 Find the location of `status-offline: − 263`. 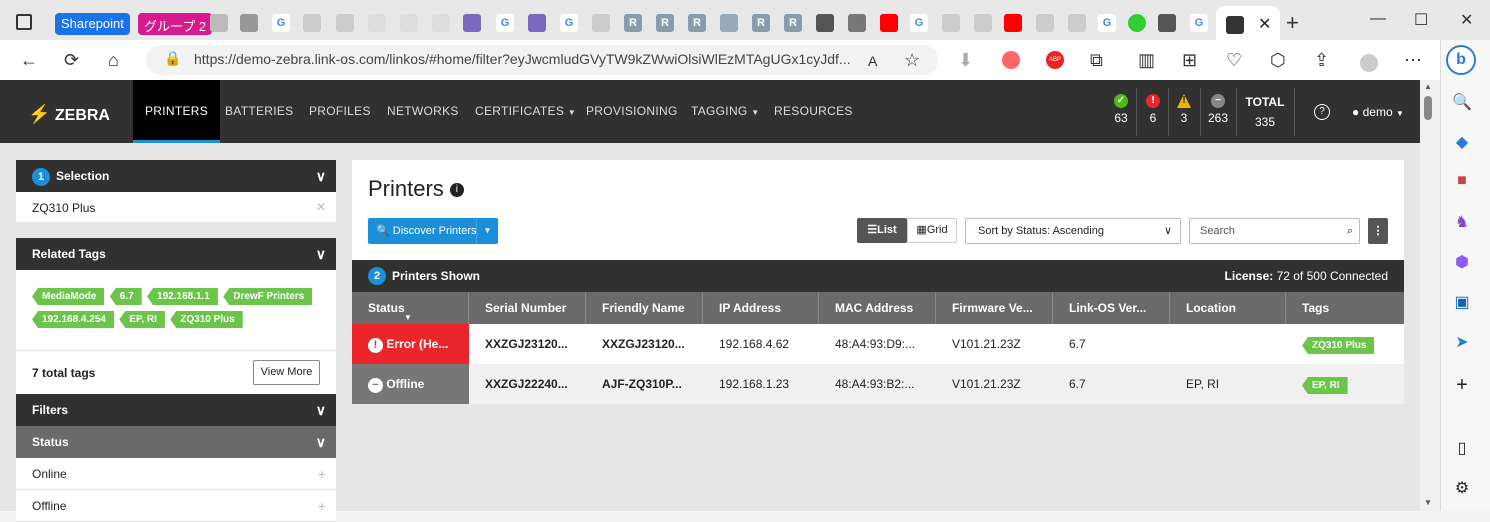

status-offline: − 263 is located at coordinates (1218, 109).